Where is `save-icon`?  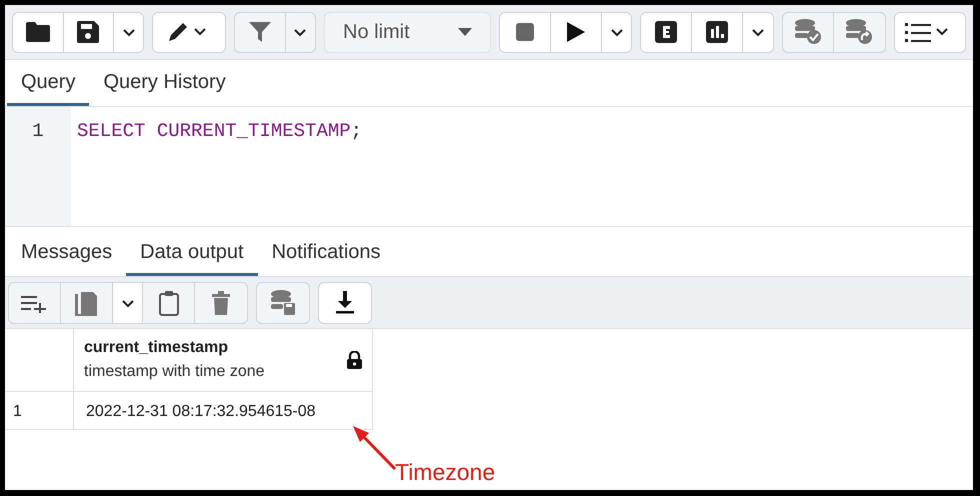
save-icon is located at coordinates (88, 32).